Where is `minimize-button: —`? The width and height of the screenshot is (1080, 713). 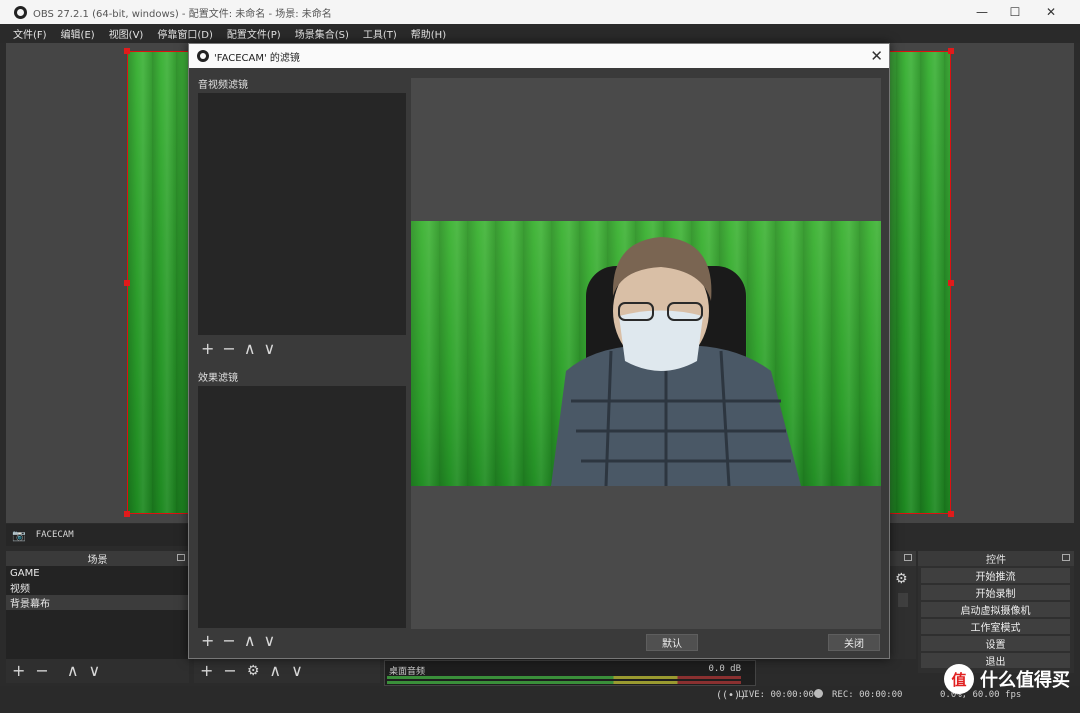 minimize-button: — is located at coordinates (982, 12).